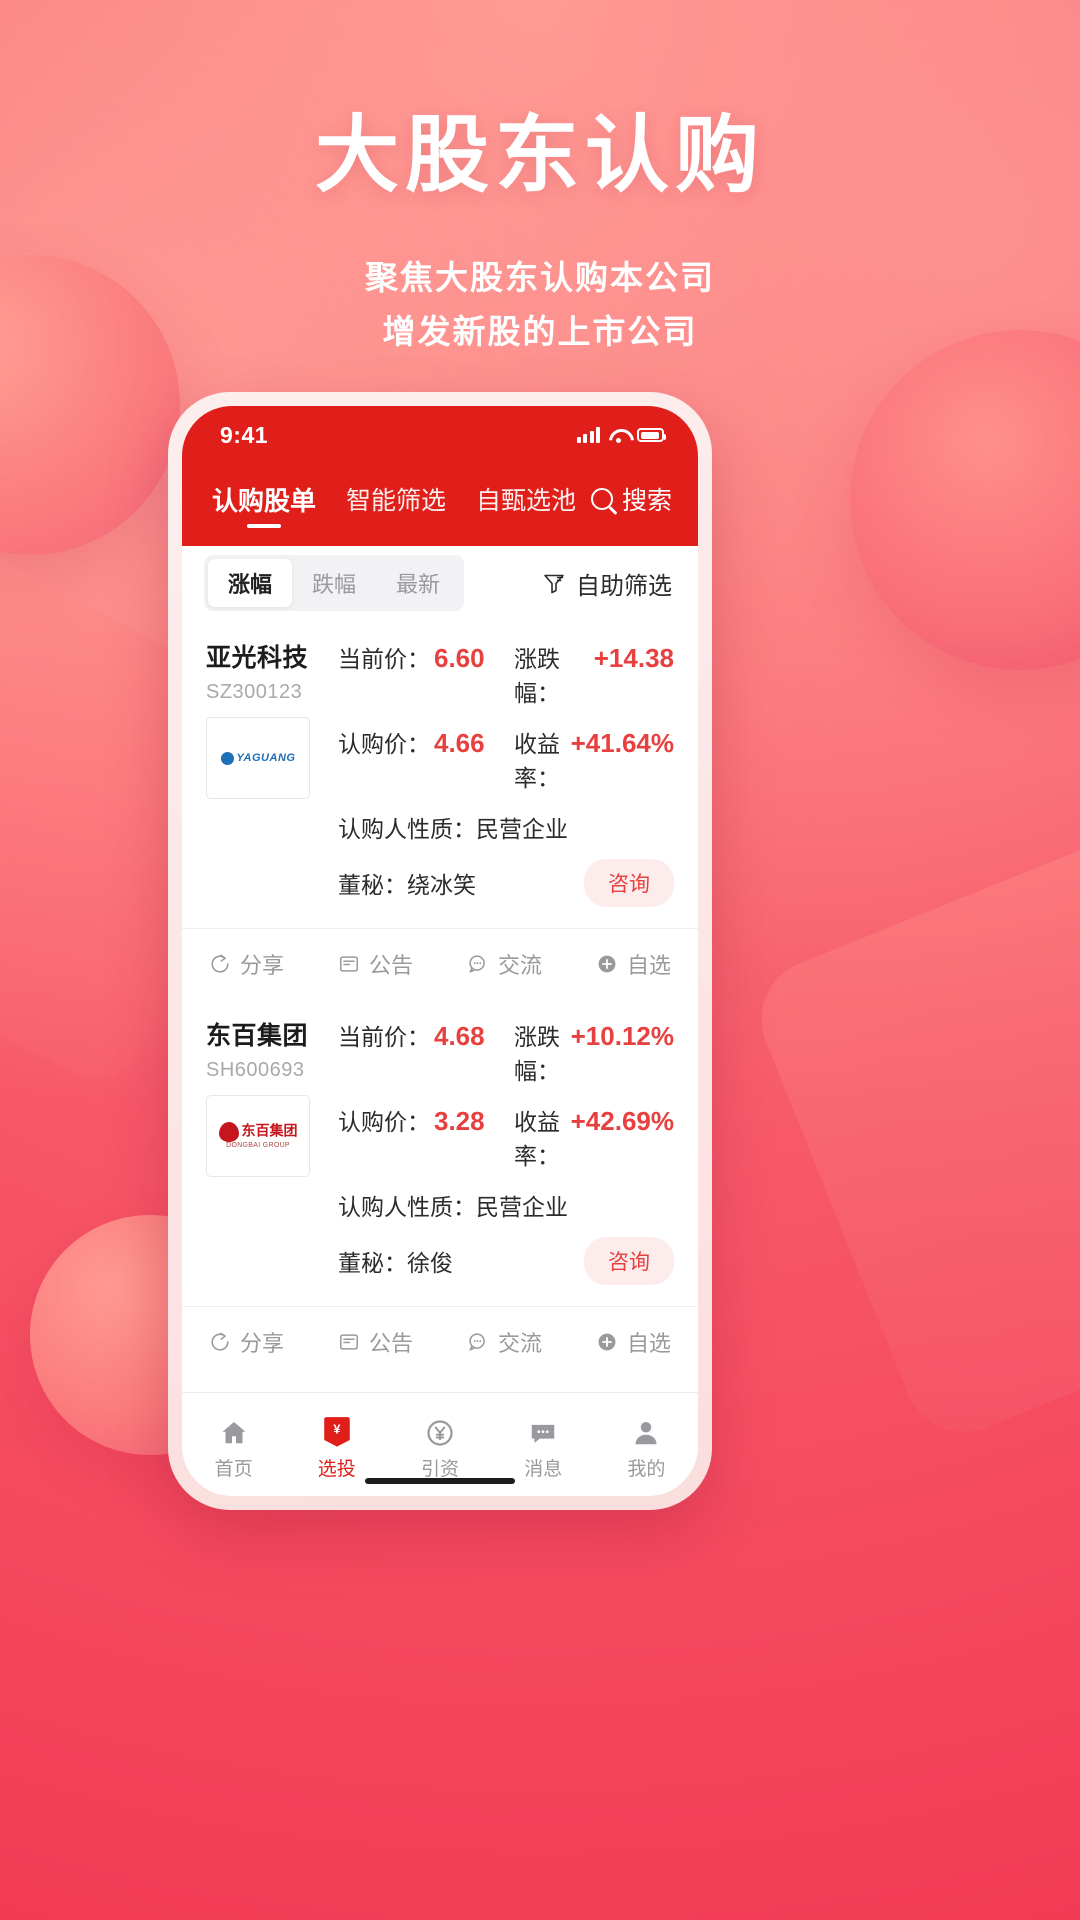  I want to click on tab-subscription-list: 认购股单, so click(264, 505).